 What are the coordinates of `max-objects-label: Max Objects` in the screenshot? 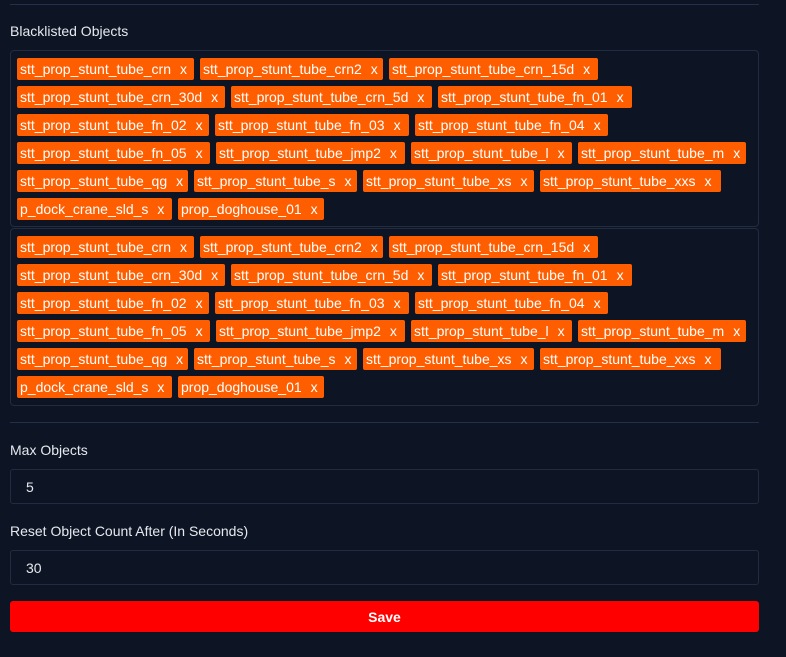 It's located at (49, 450).